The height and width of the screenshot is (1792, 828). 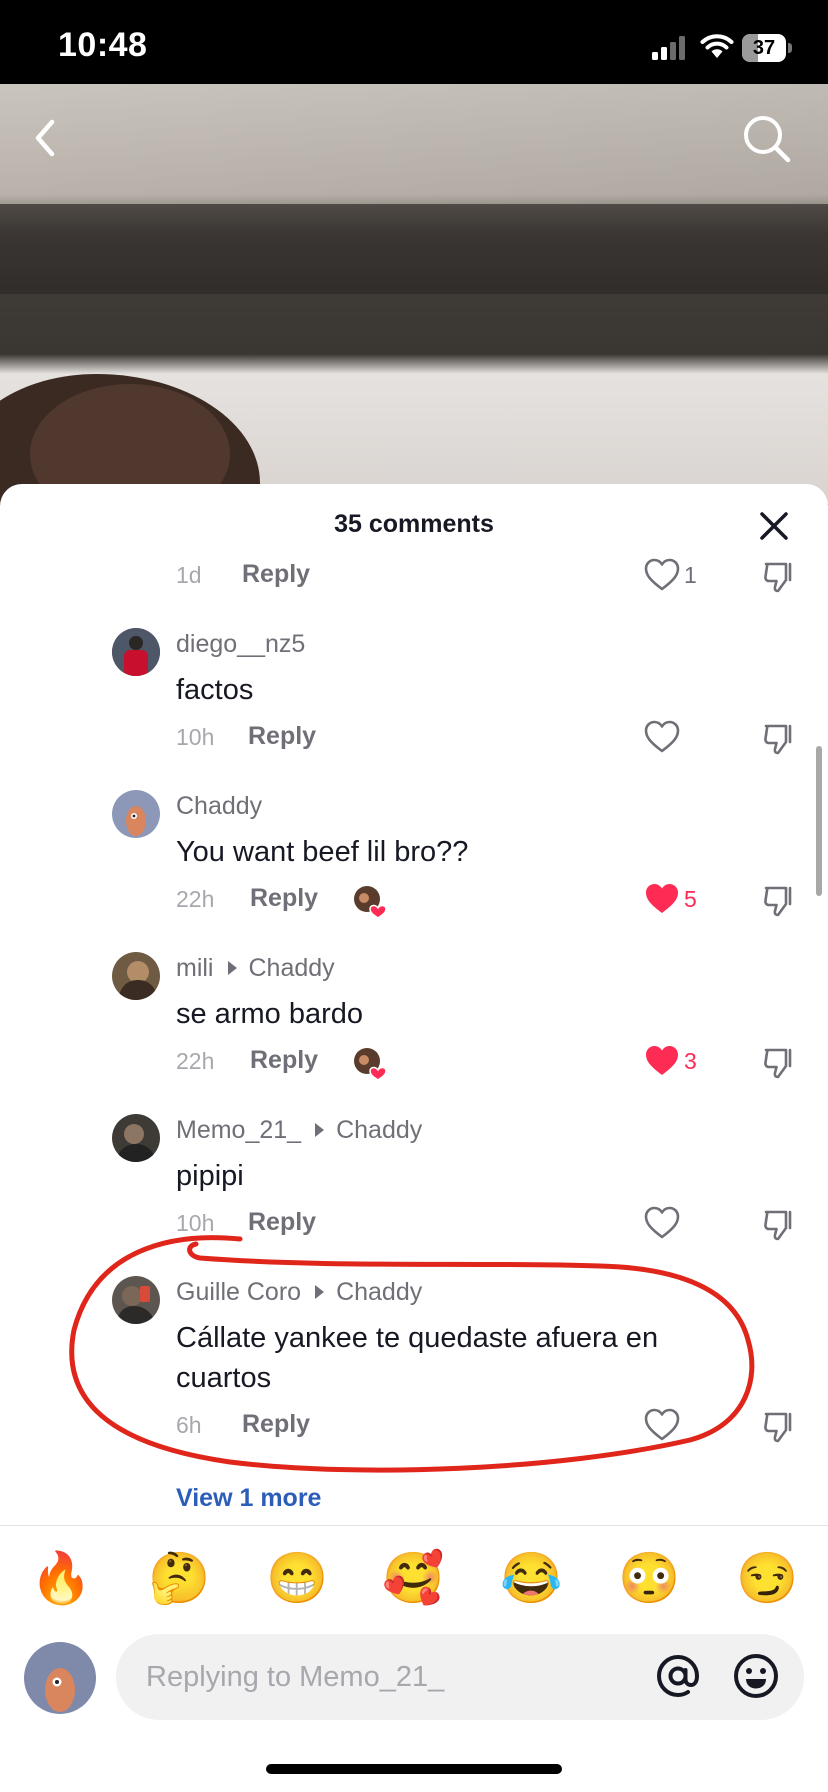 What do you see at coordinates (414, 524) in the screenshot?
I see `comments-count-title: 35 comments` at bounding box center [414, 524].